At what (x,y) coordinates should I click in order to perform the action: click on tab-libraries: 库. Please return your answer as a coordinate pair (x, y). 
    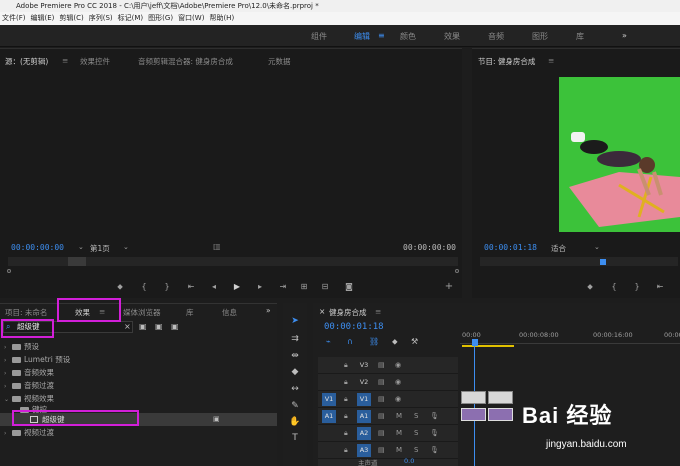
    Looking at the image, I should click on (190, 312).